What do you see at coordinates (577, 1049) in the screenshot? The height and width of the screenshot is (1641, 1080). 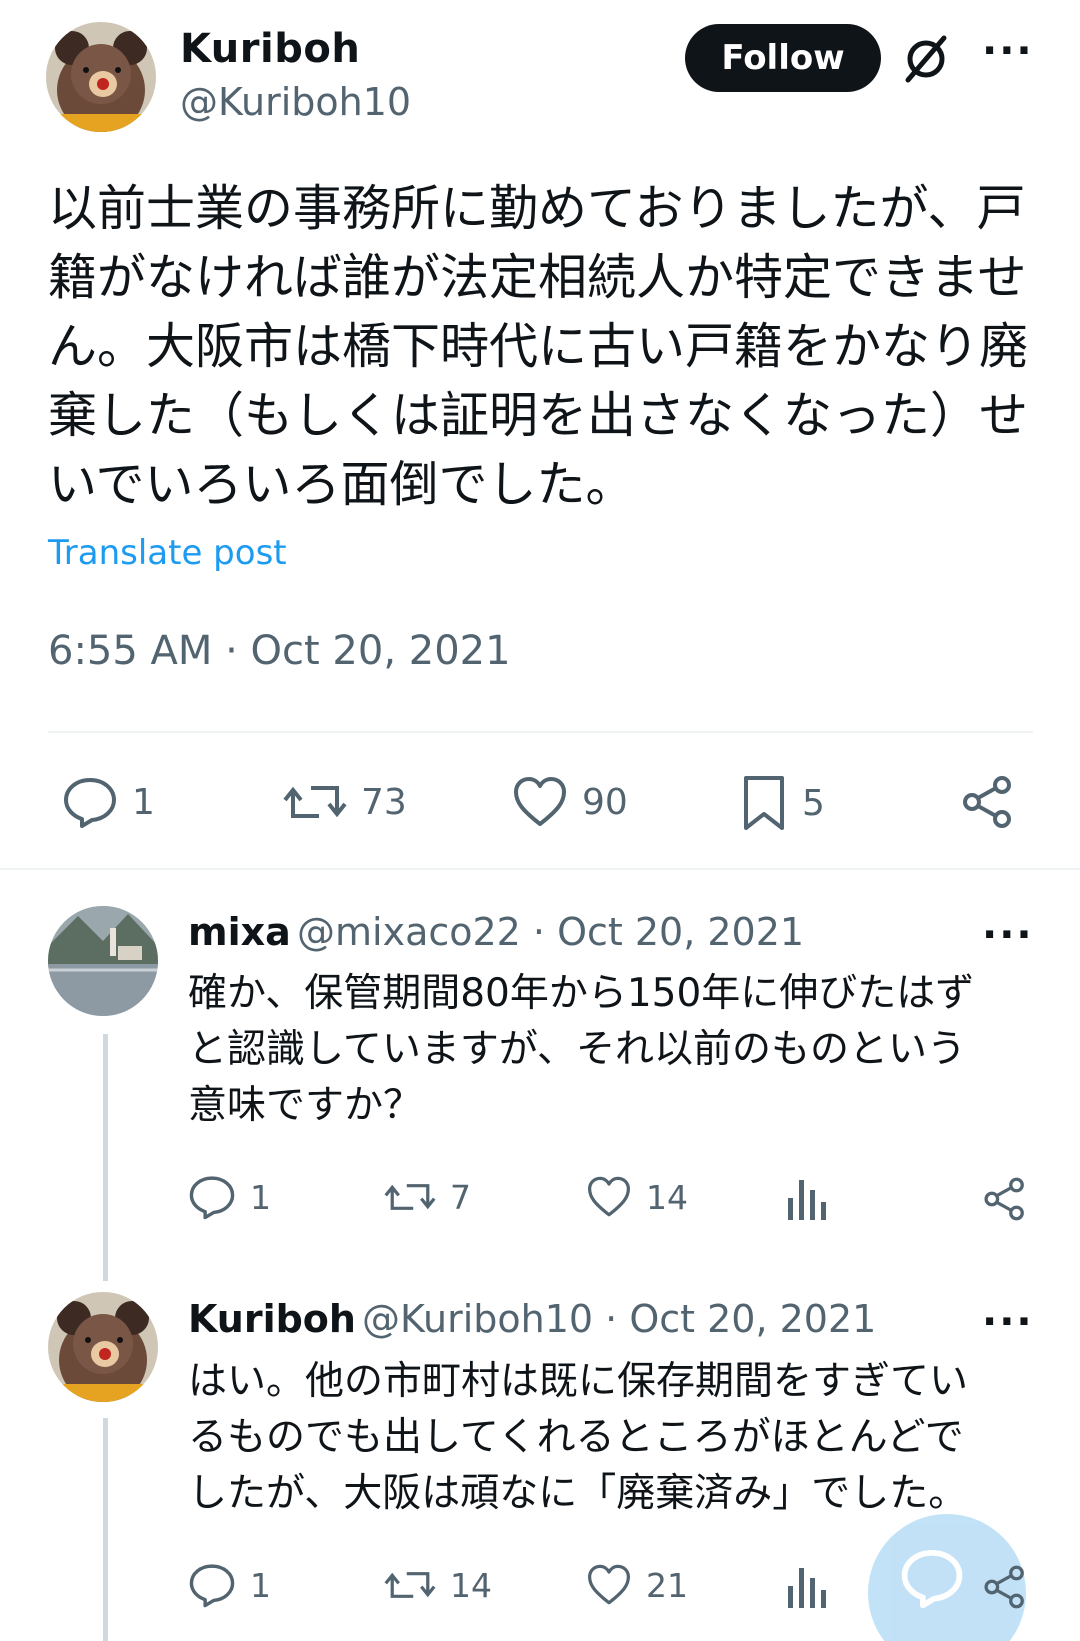 I see `reply-text-line: と認識していますが、それ以前のものという` at bounding box center [577, 1049].